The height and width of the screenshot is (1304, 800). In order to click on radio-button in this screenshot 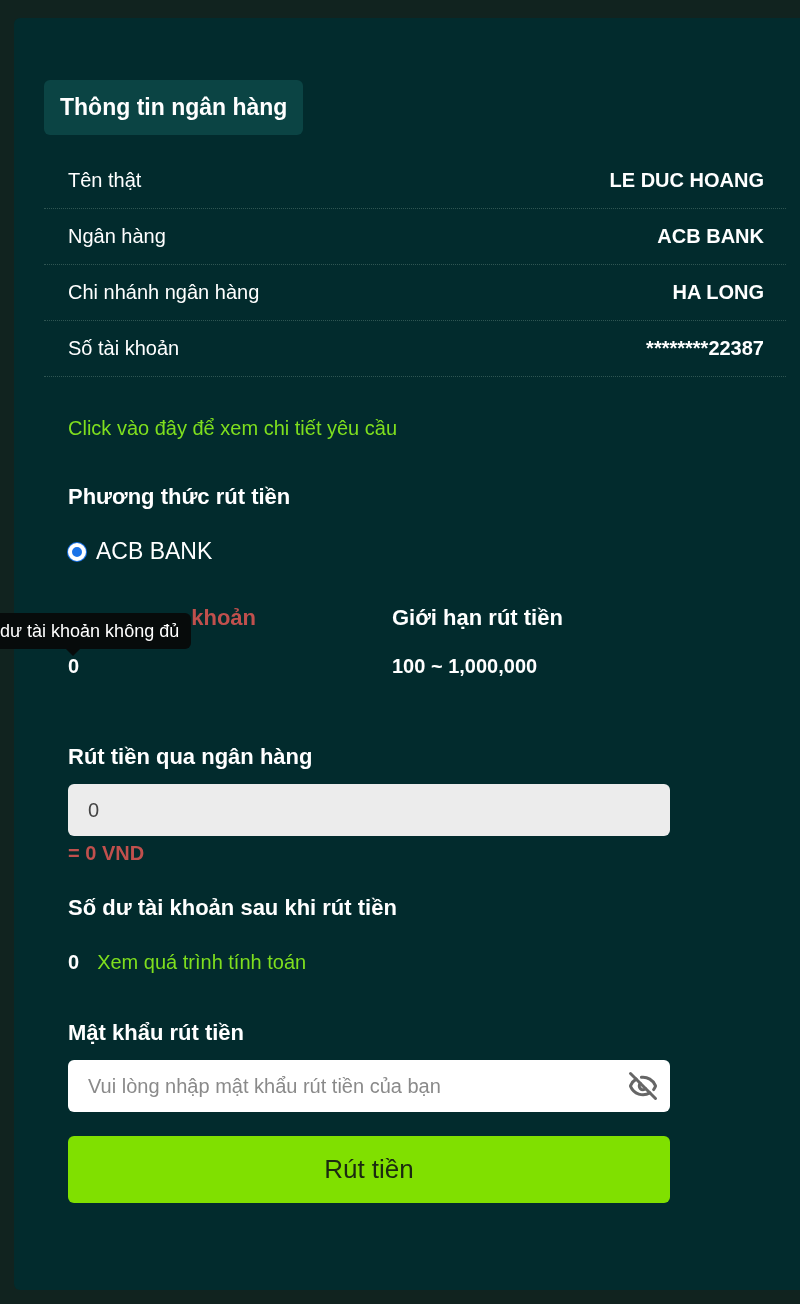, I will do `click(77, 551)`.